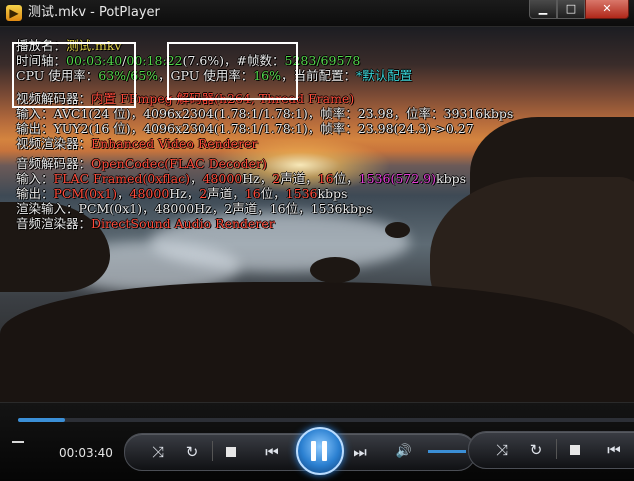 This screenshot has height=481, width=634. I want to click on potplayer-icon: ▶, so click(14, 13).